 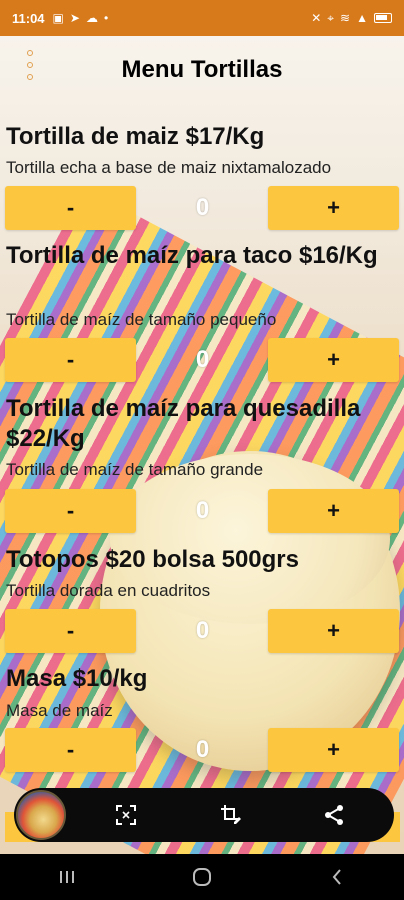 I want to click on product-name: Tortilla de maíz para quesadilla $22/Kg, so click(x=183, y=423).